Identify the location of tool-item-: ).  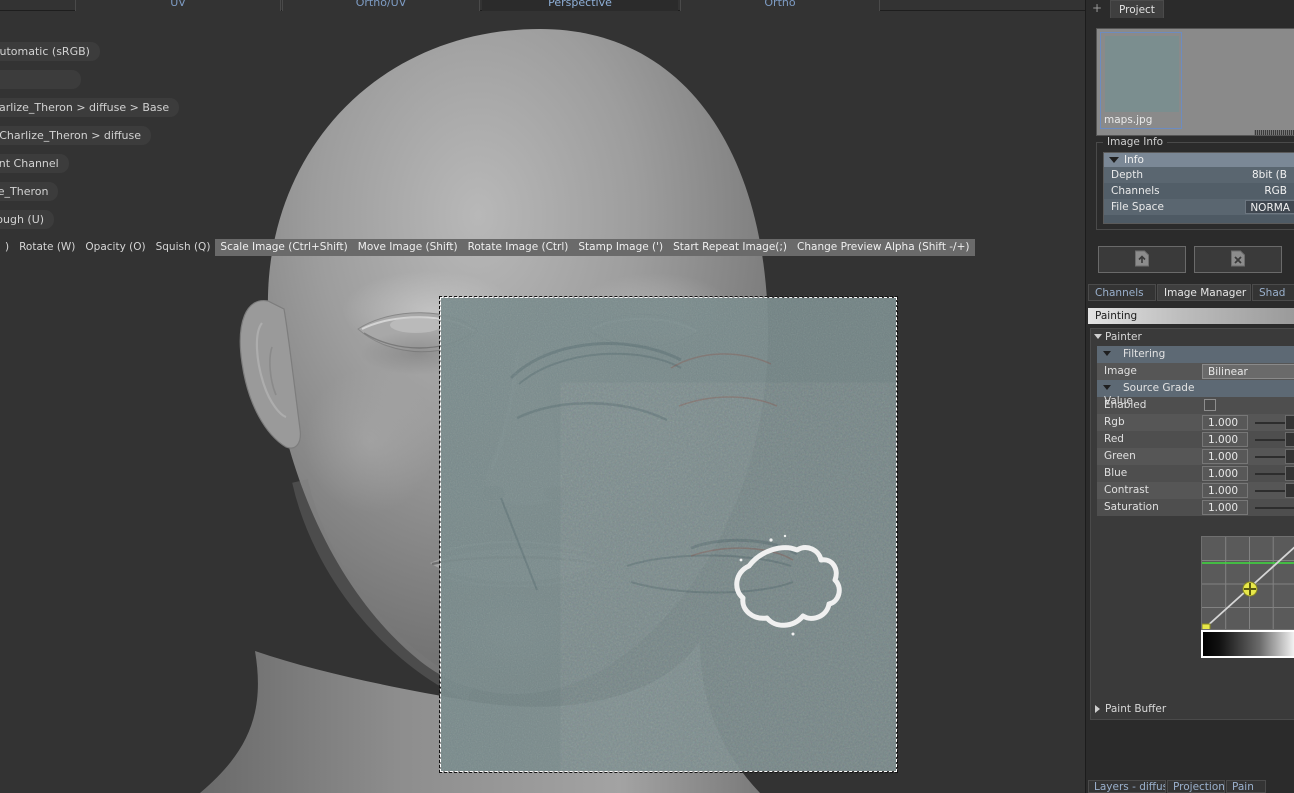
(7, 247).